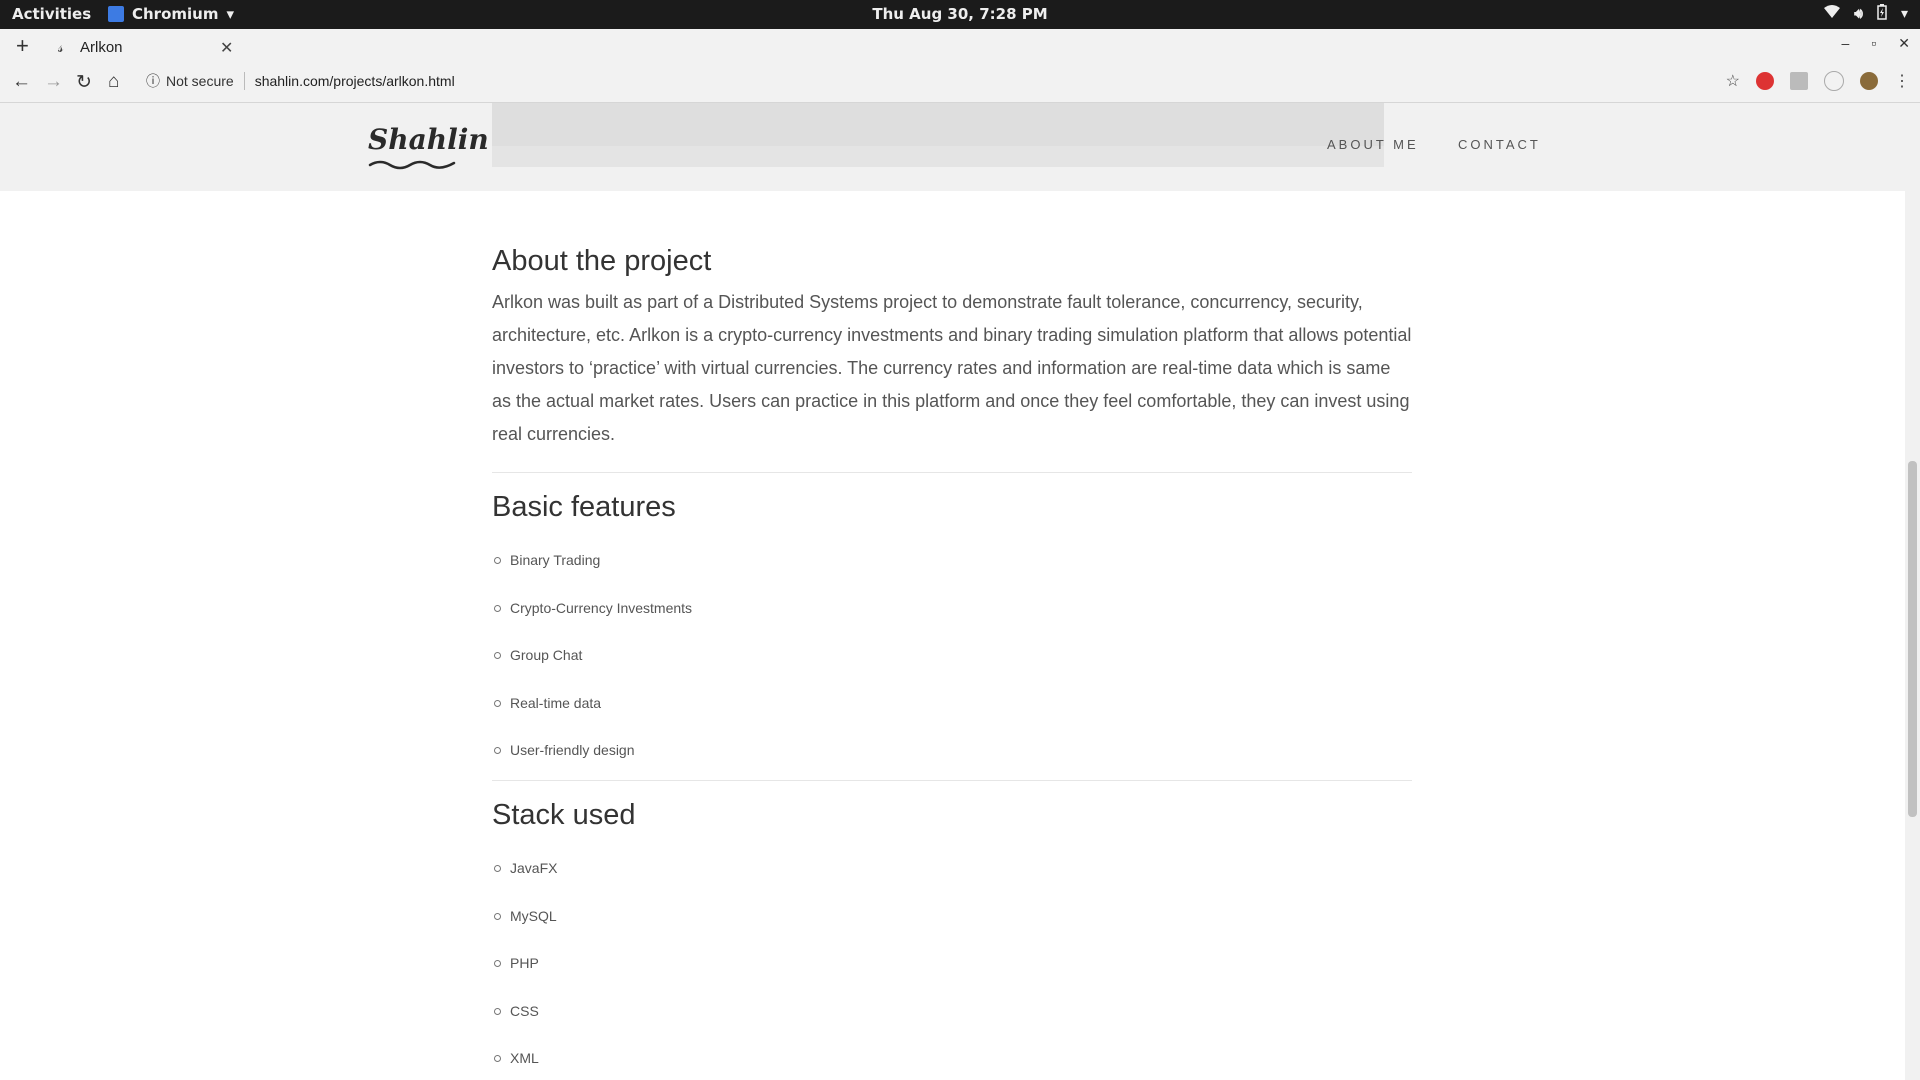 This screenshot has width=1920, height=1080. I want to click on list-item: Real-time data, so click(592, 719).